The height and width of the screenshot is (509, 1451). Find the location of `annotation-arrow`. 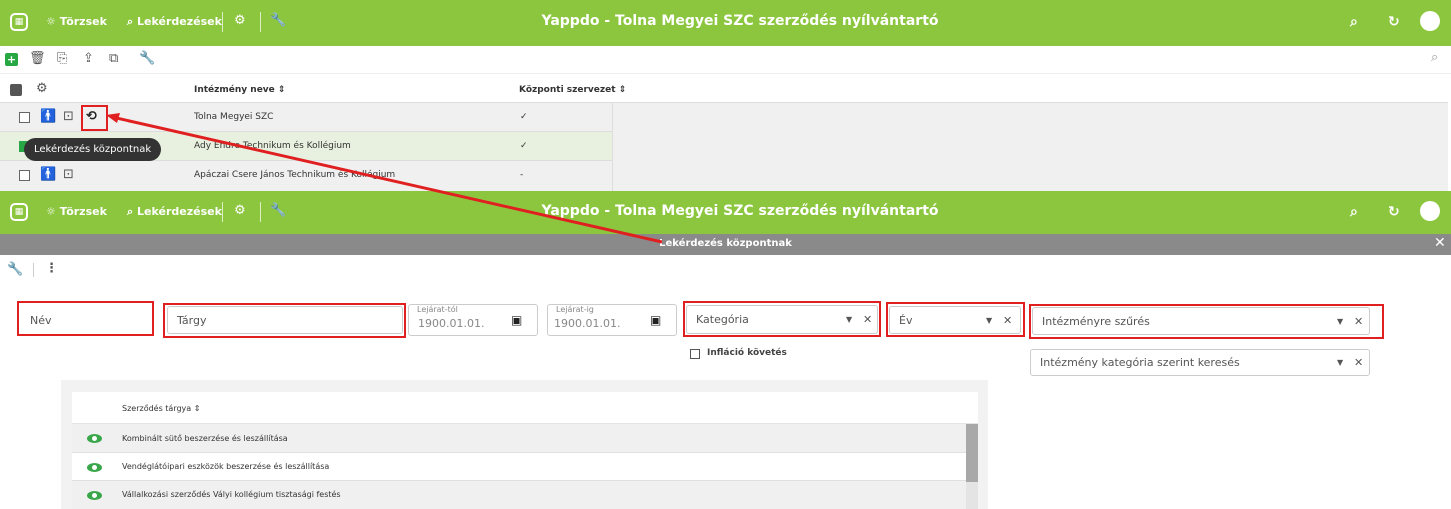

annotation-arrow is located at coordinates (384, 178).